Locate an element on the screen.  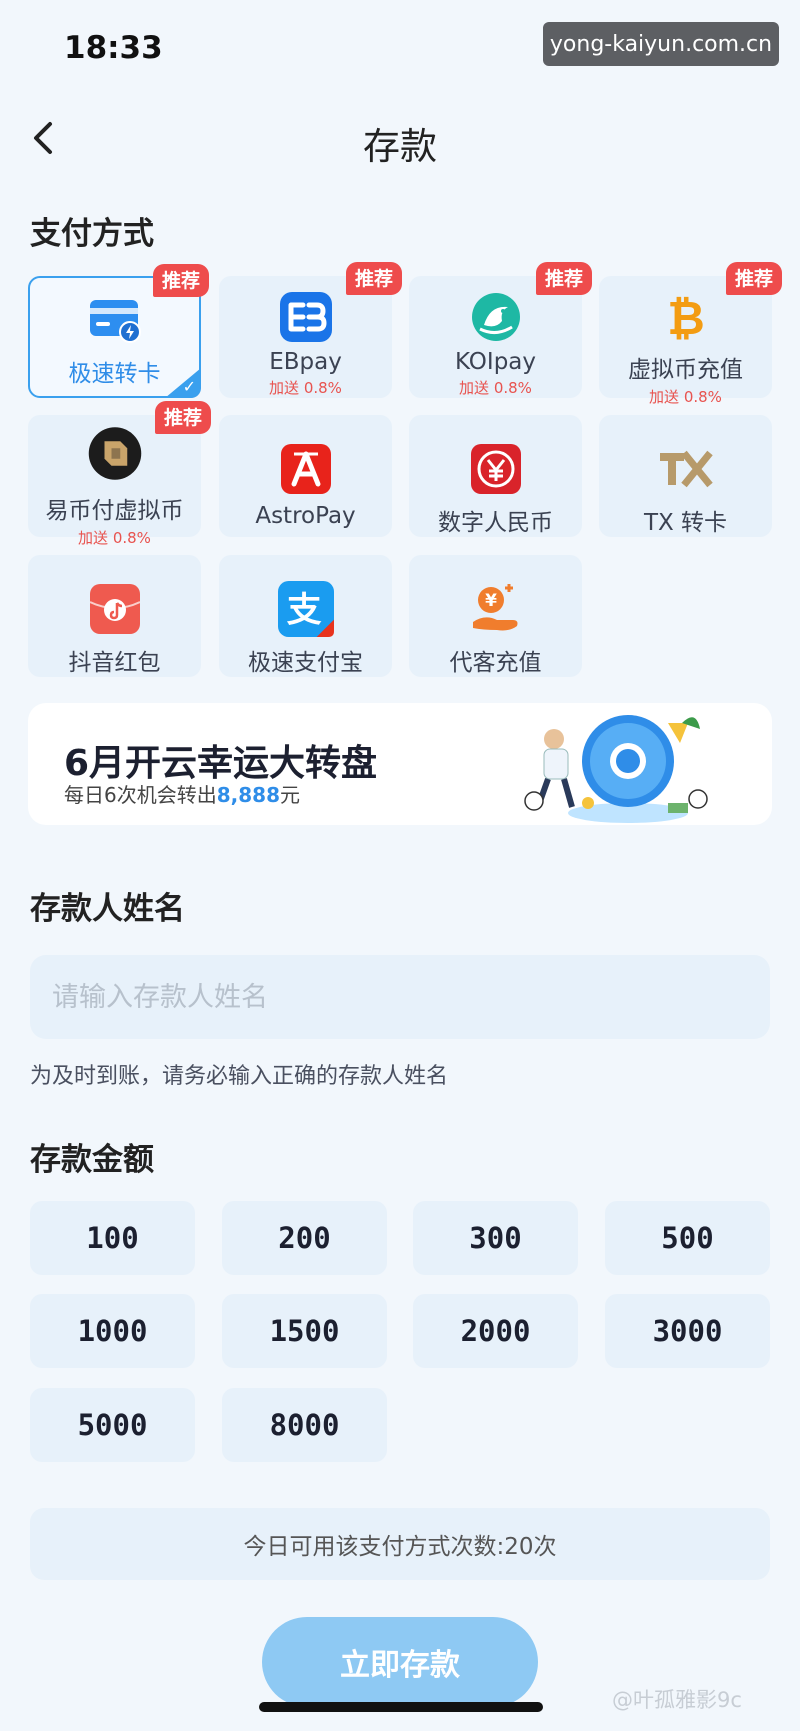
yibifu-icon is located at coordinates (115, 456).